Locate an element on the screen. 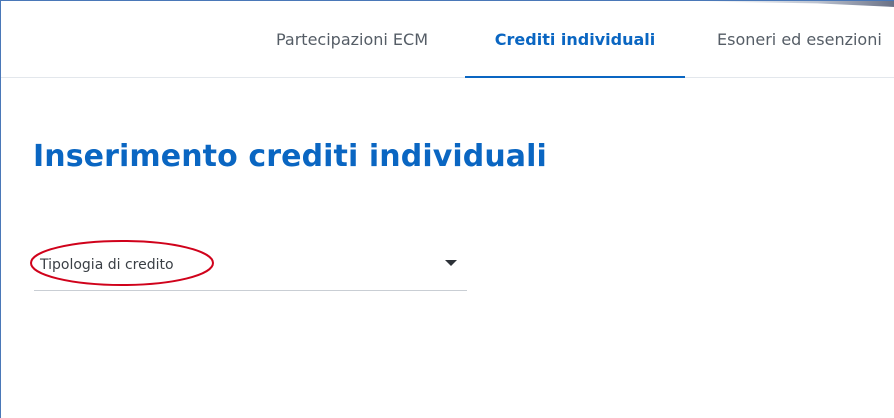 The image size is (894, 418). credit-type-select-label: Tipologia di credito is located at coordinates (107, 265).